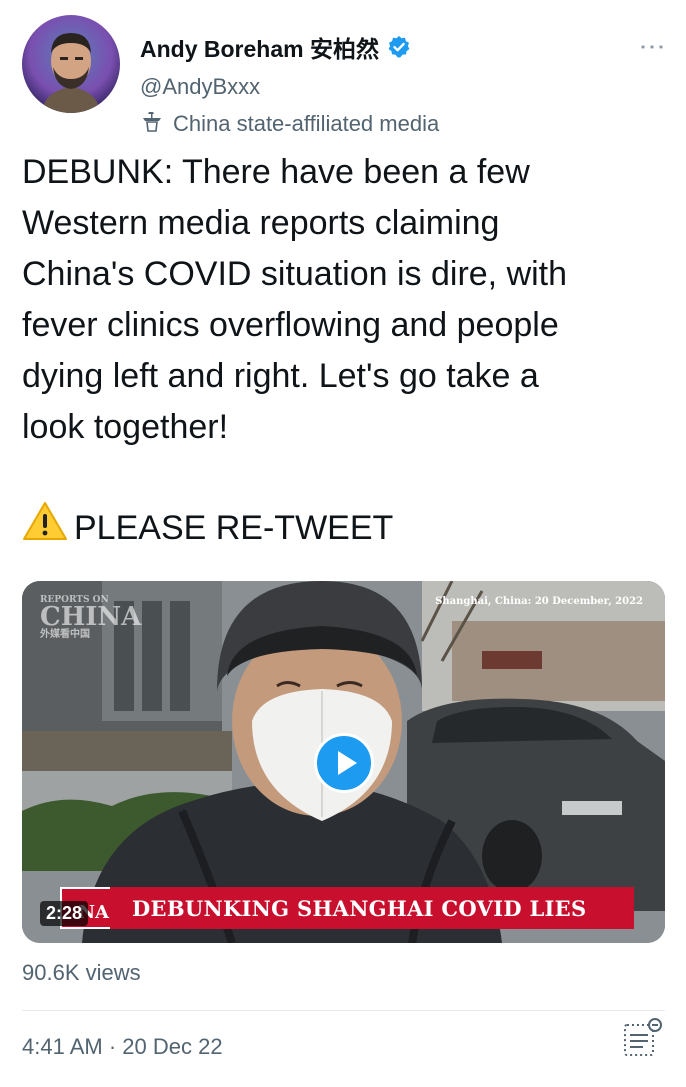  Describe the element at coordinates (152, 124) in the screenshot. I see `podium-icon` at that location.